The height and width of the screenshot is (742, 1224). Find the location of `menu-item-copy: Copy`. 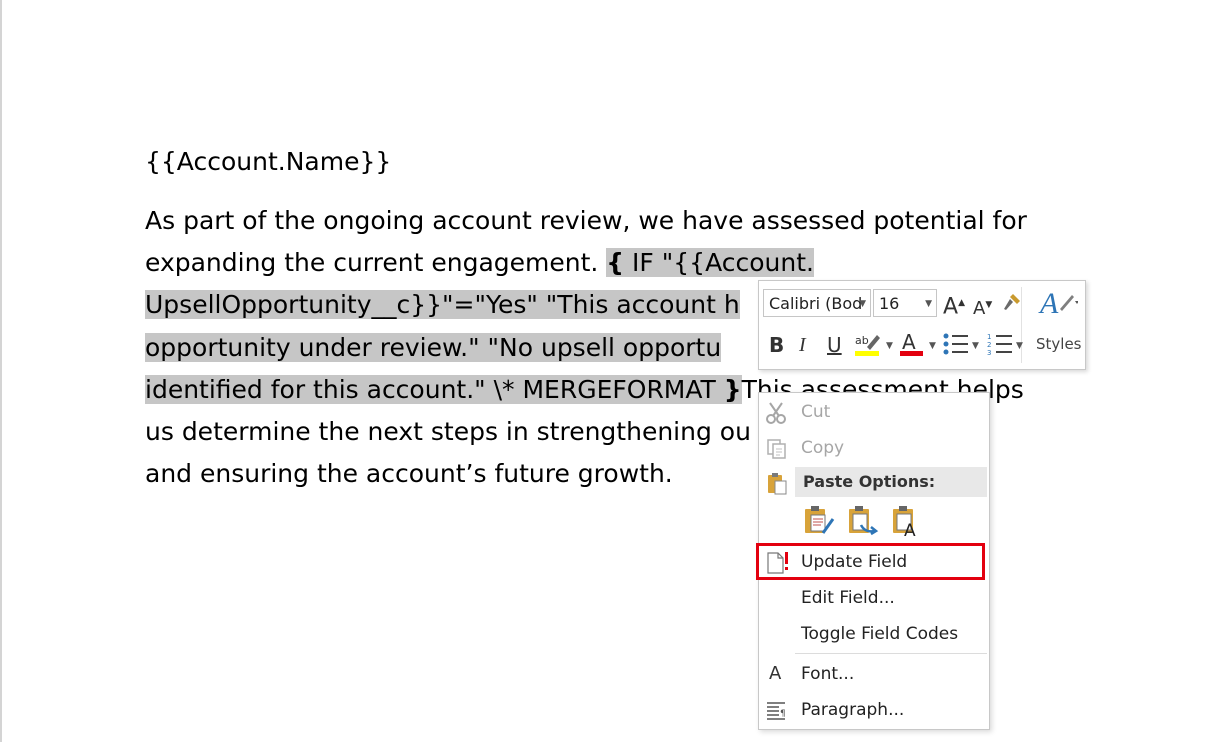

menu-item-copy: Copy is located at coordinates (822, 448).